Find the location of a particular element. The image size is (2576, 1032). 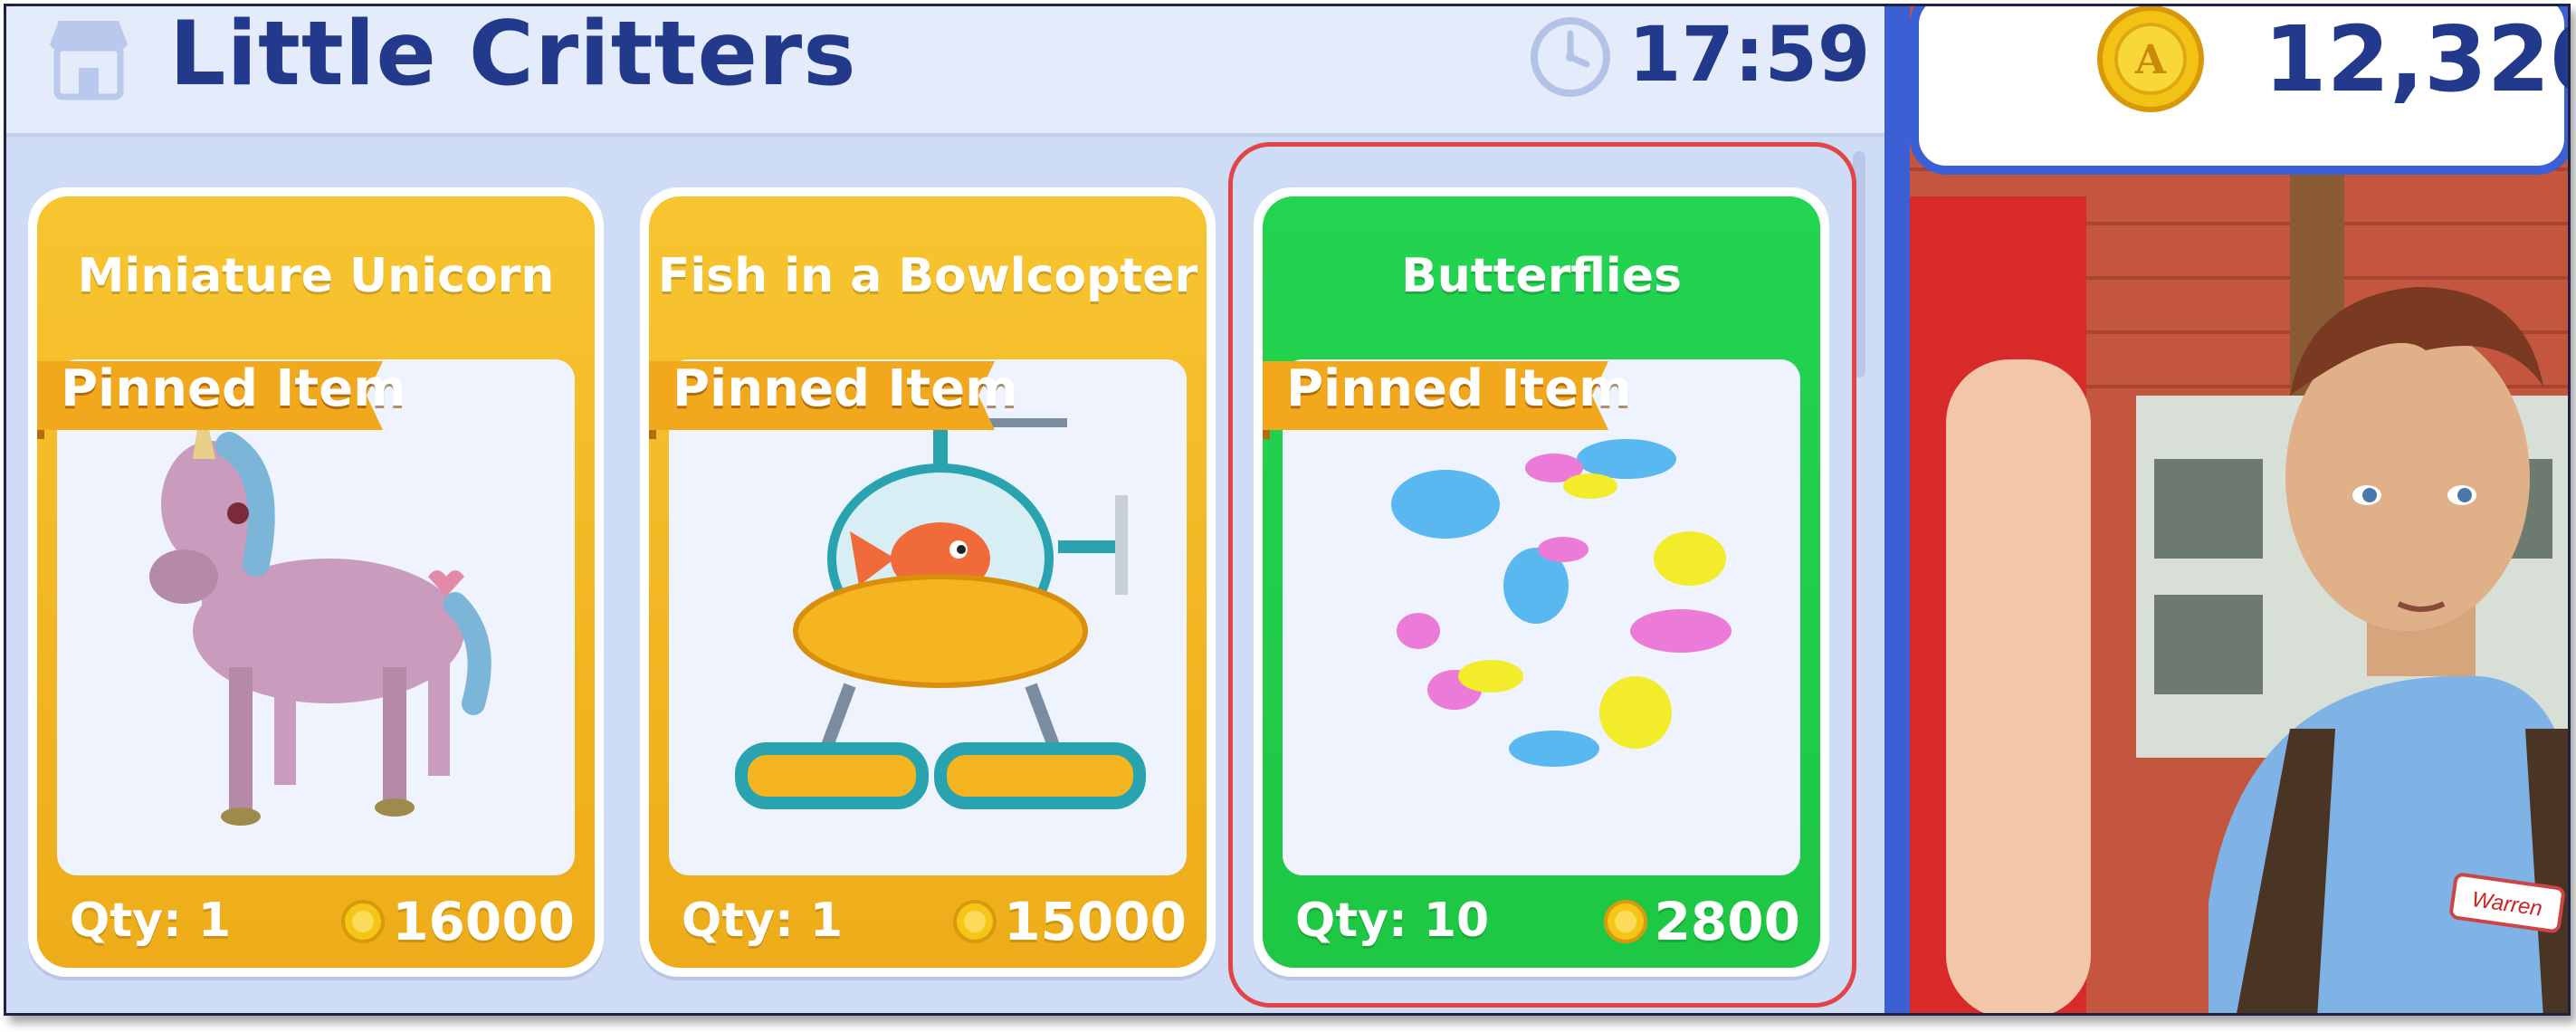

coin-balance: 12,320 is located at coordinates (2416, 59).